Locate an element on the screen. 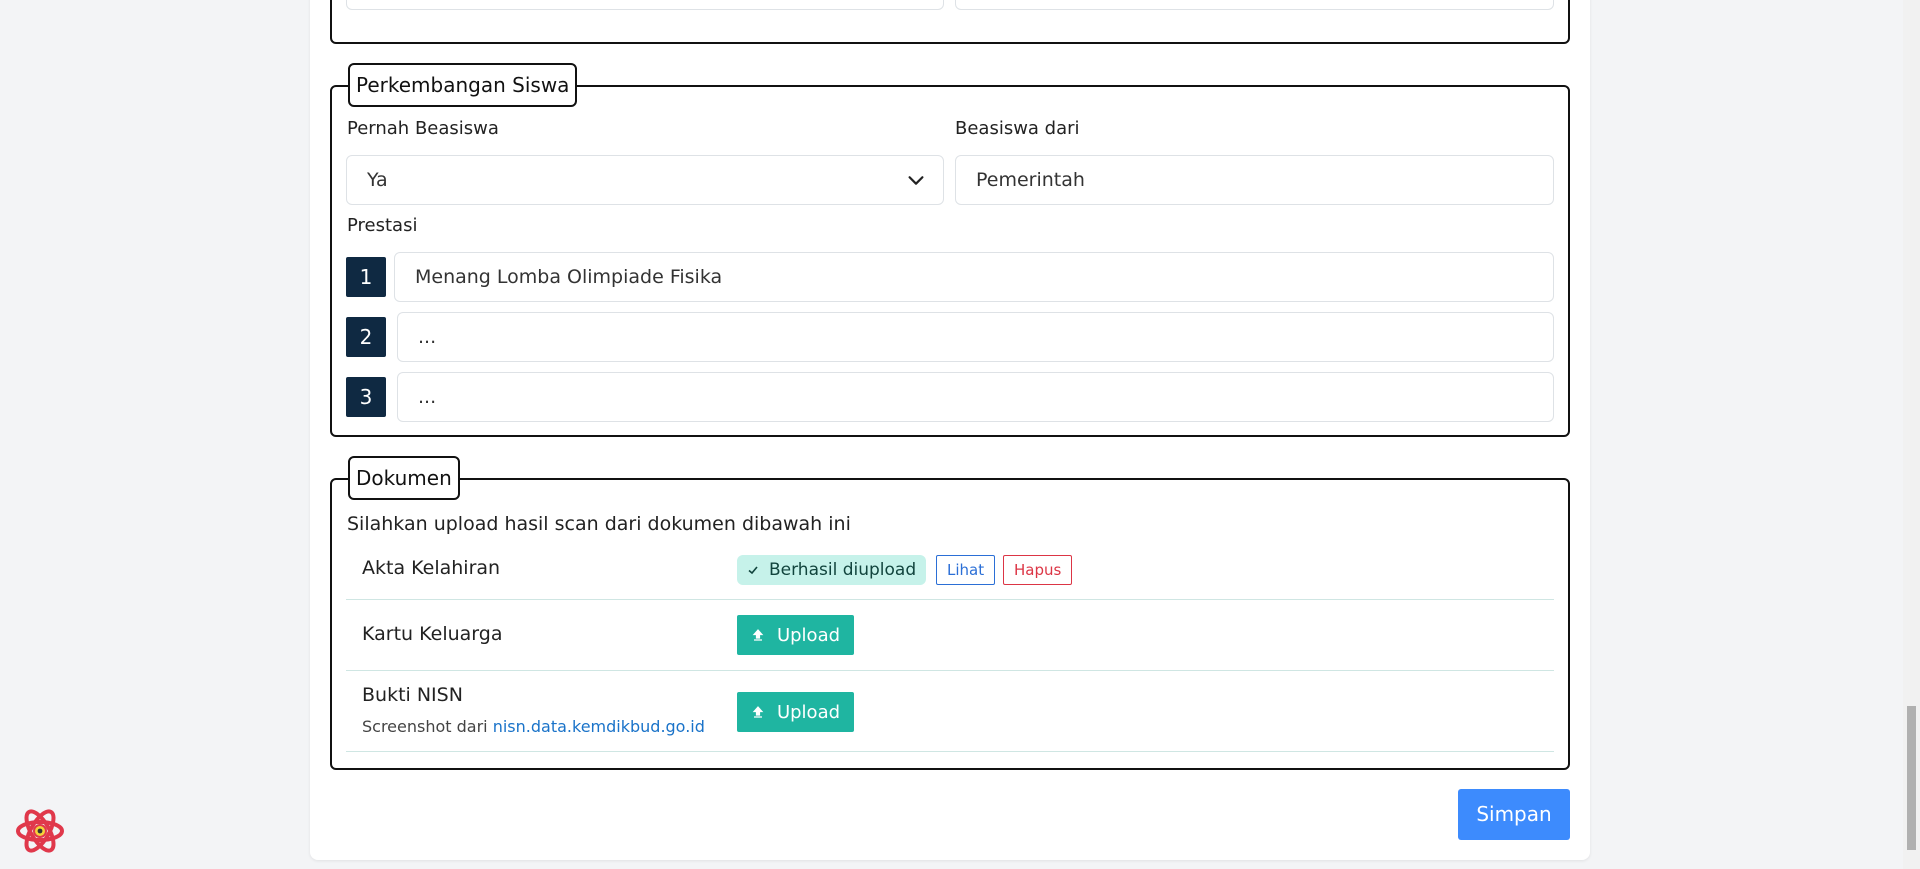  hapus-button: Hapus is located at coordinates (1038, 570).